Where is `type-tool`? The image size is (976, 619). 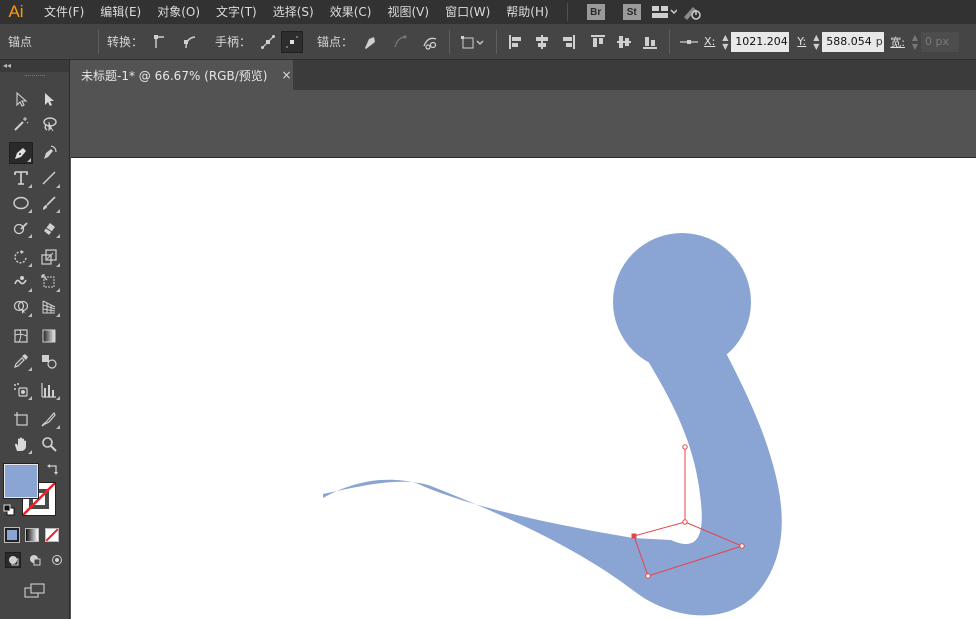
type-tool is located at coordinates (21, 178).